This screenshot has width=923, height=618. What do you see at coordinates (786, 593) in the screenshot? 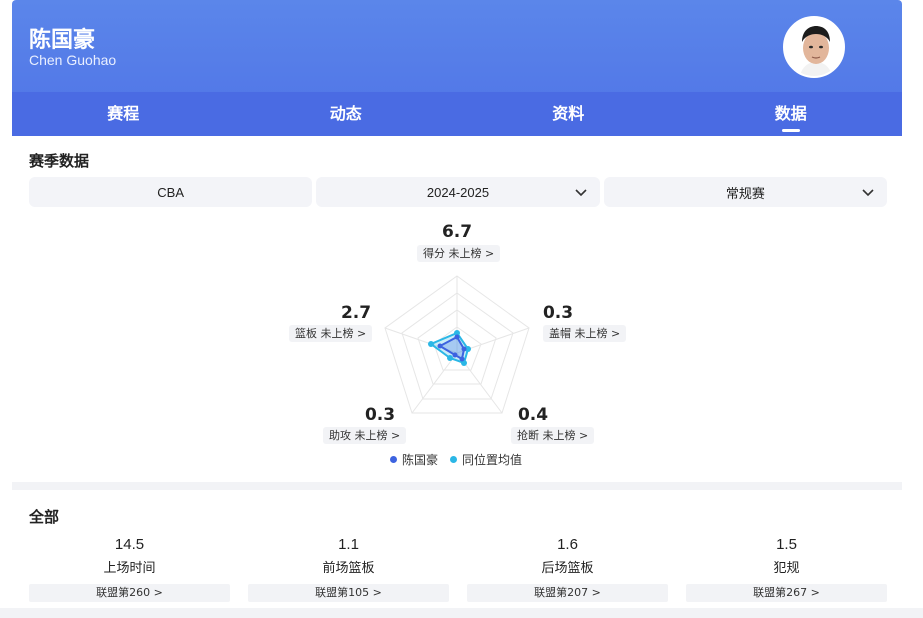
I see `stat-cell-rank: 联盟第267 >` at bounding box center [786, 593].